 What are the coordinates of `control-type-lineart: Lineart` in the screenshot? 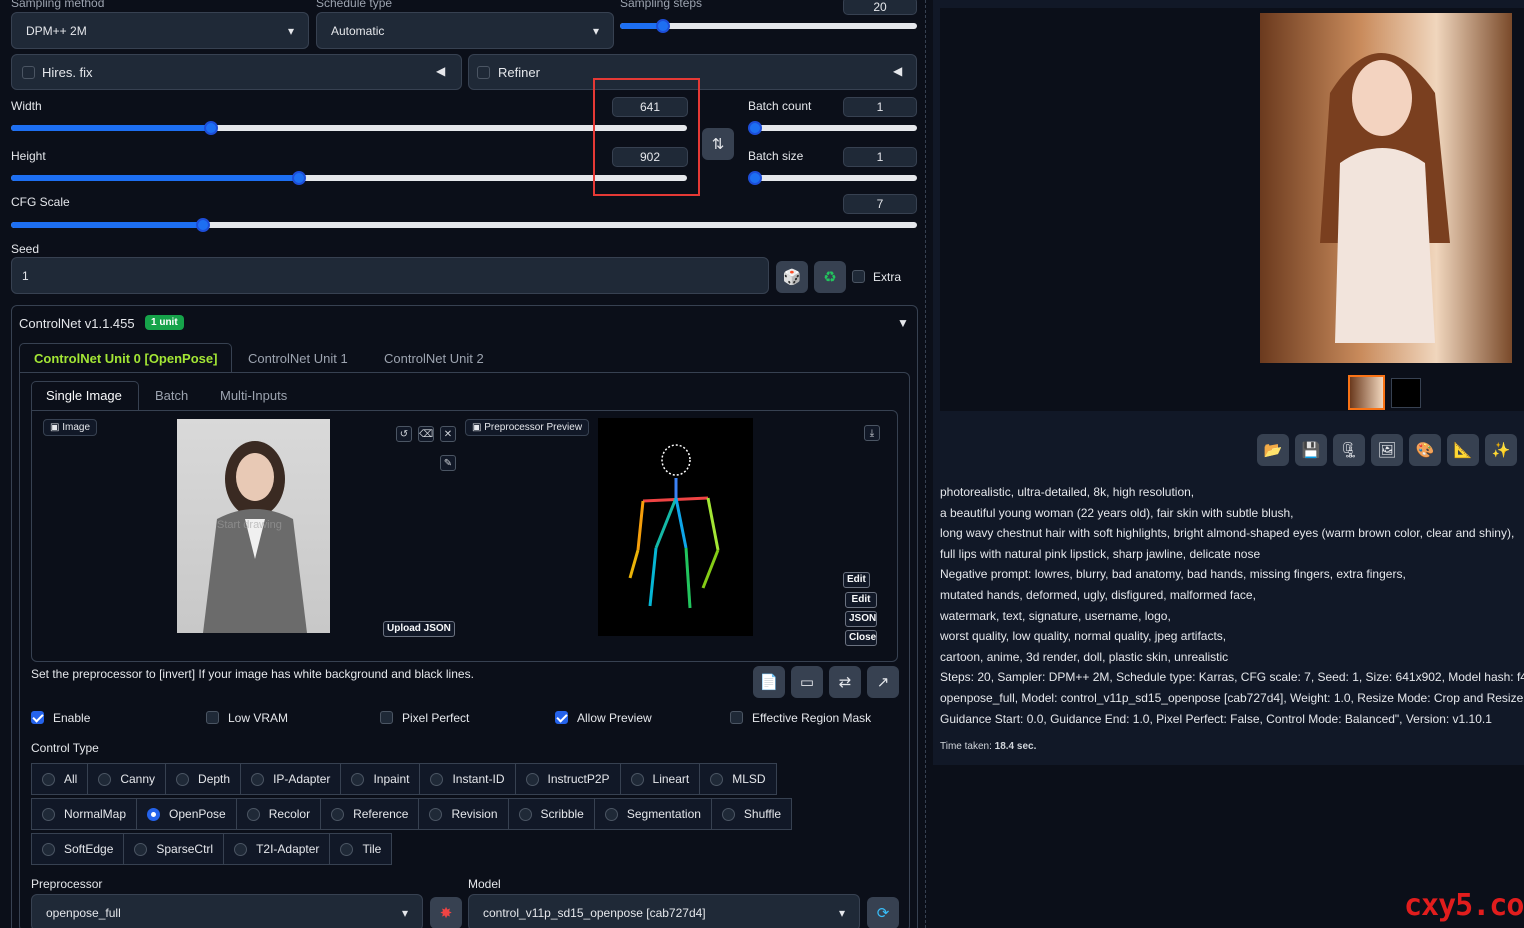 It's located at (660, 779).